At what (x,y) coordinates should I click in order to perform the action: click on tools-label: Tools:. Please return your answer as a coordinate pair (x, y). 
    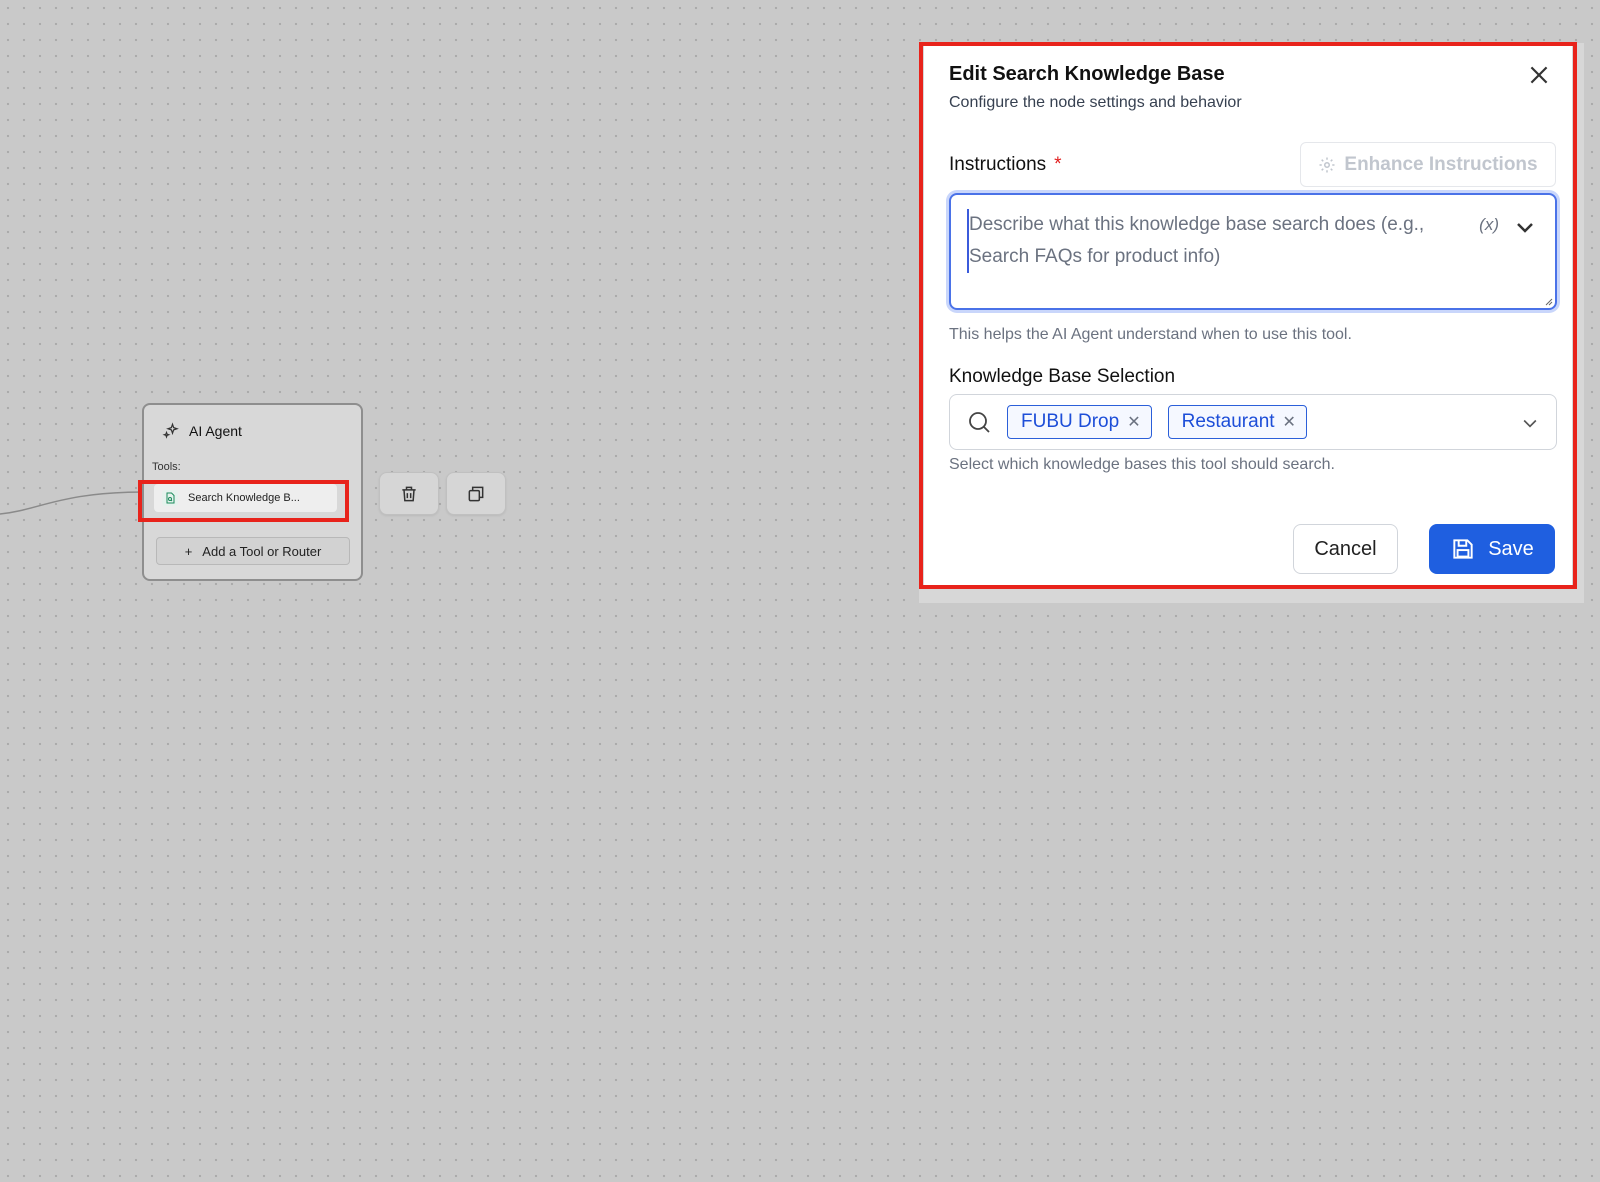
    Looking at the image, I should click on (166, 467).